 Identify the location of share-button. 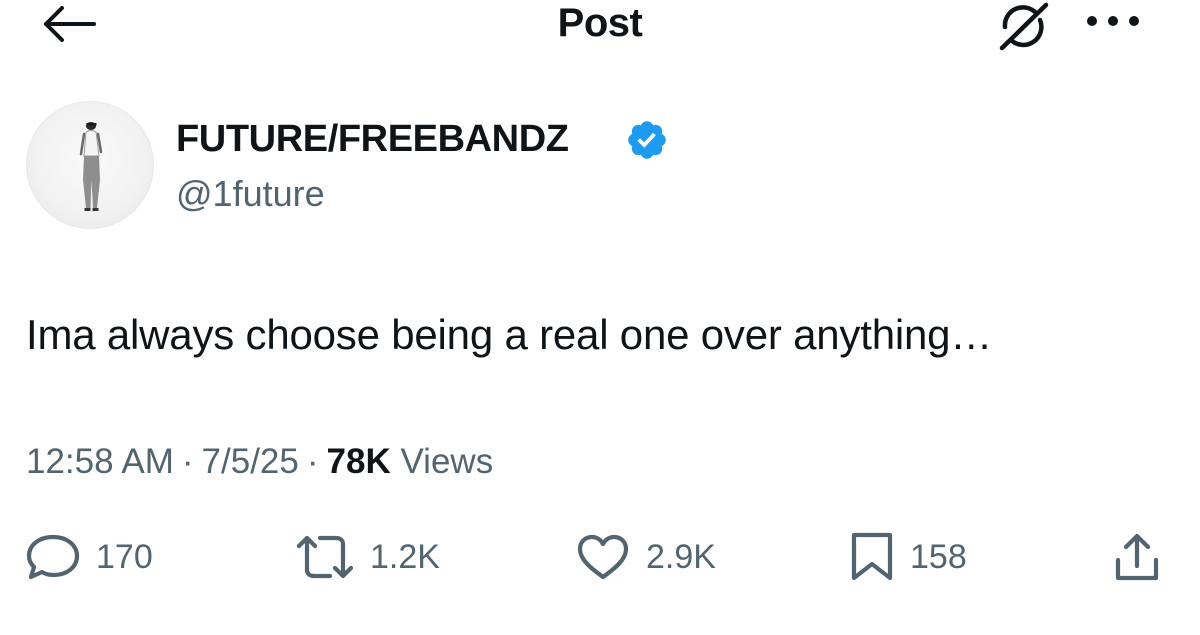
(1137, 557).